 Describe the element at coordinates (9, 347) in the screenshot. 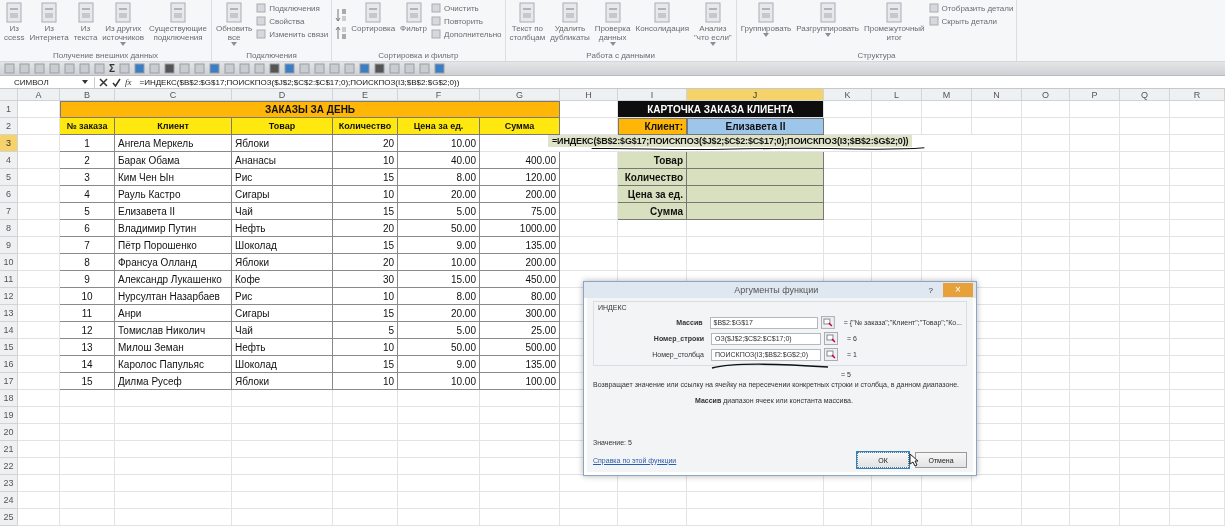

I see `row-header: 15` at that location.